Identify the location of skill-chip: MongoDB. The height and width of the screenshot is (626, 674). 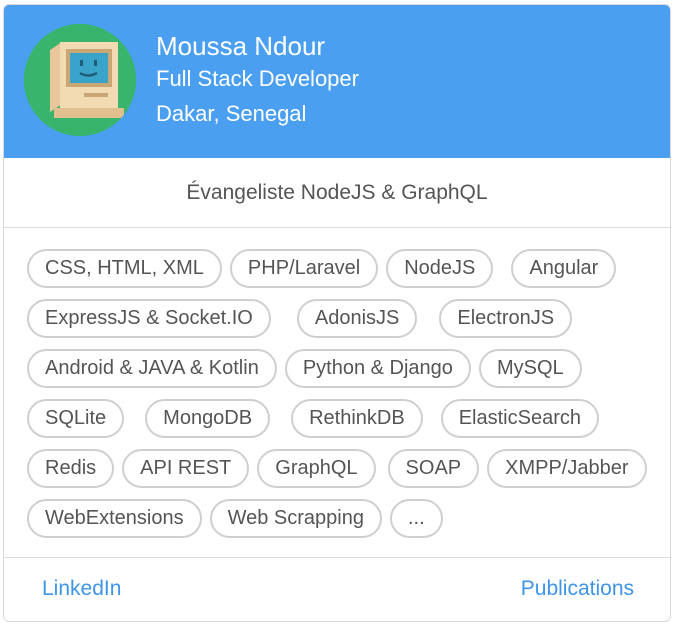
(208, 418).